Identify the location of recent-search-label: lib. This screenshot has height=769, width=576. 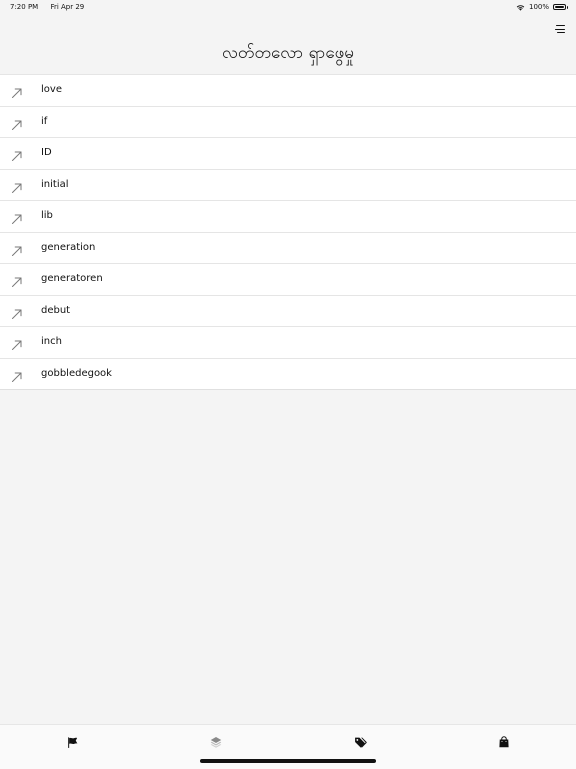
(47, 215).